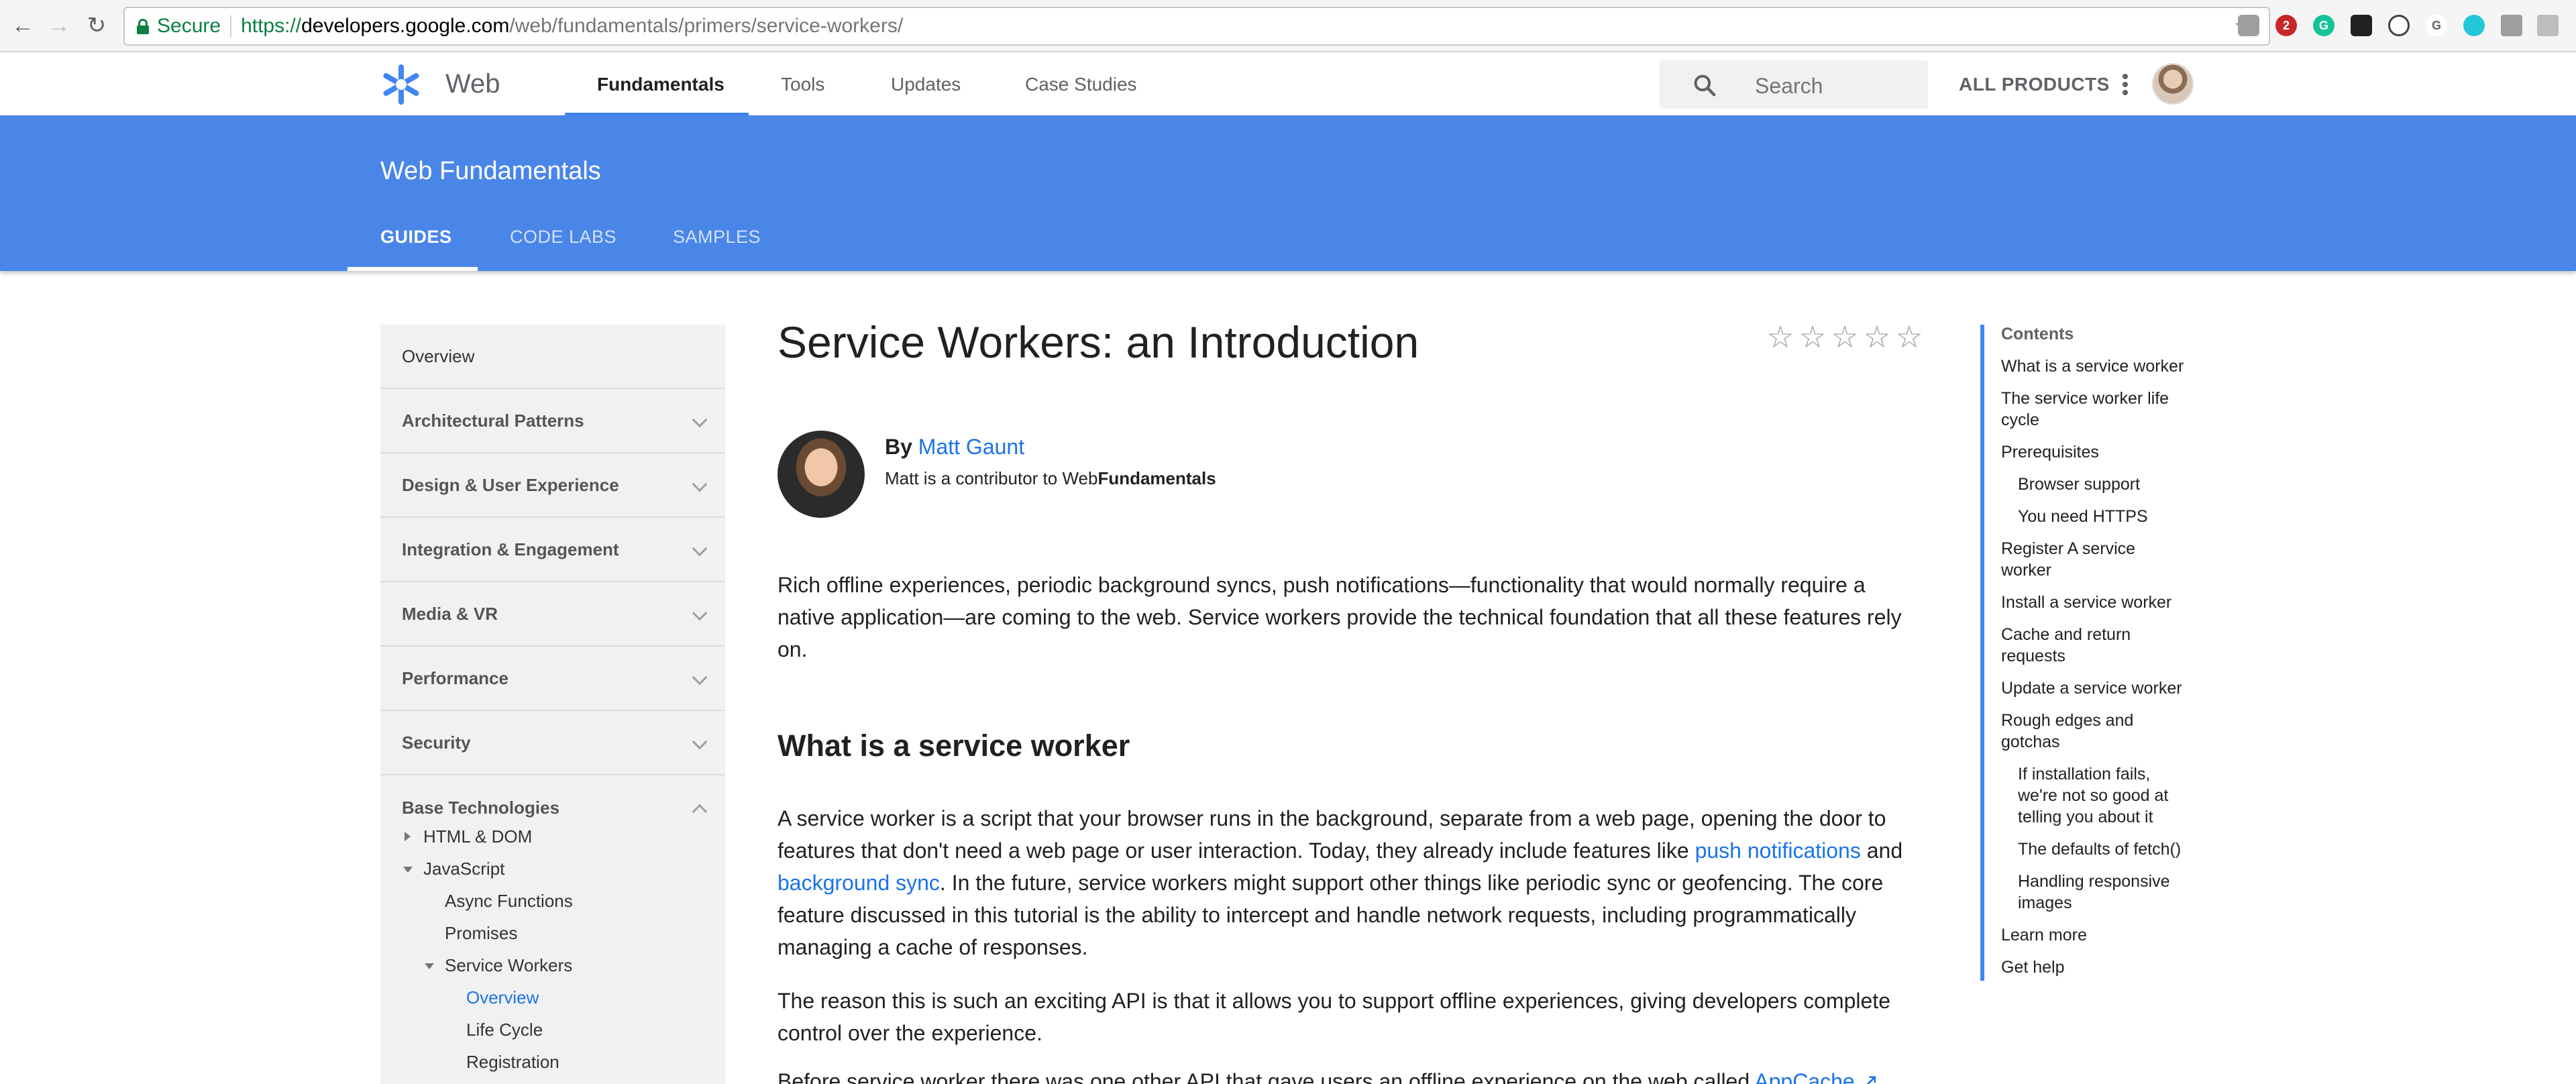  Describe the element at coordinates (2173, 84) in the screenshot. I see `user-avatar` at that location.